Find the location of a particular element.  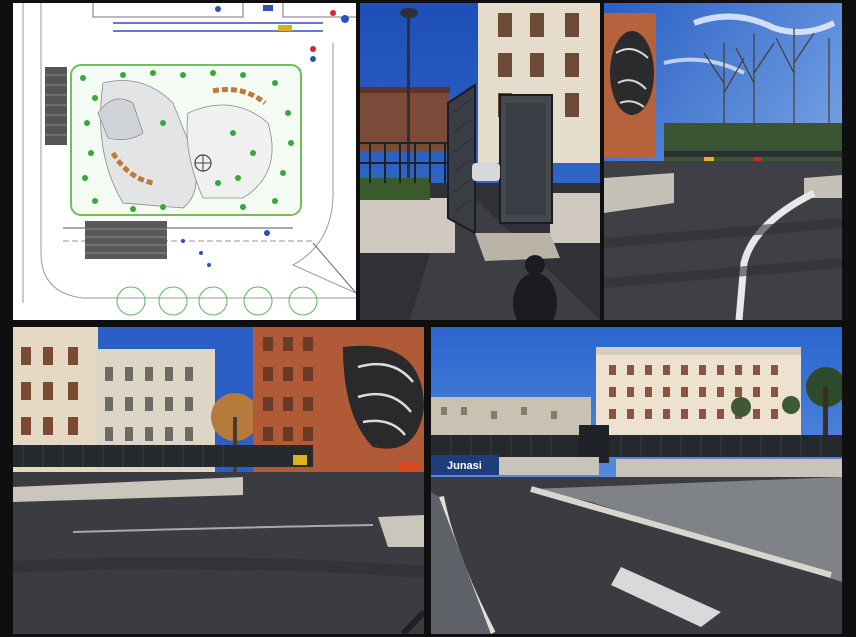

gate-photo-panel is located at coordinates (480, 161).